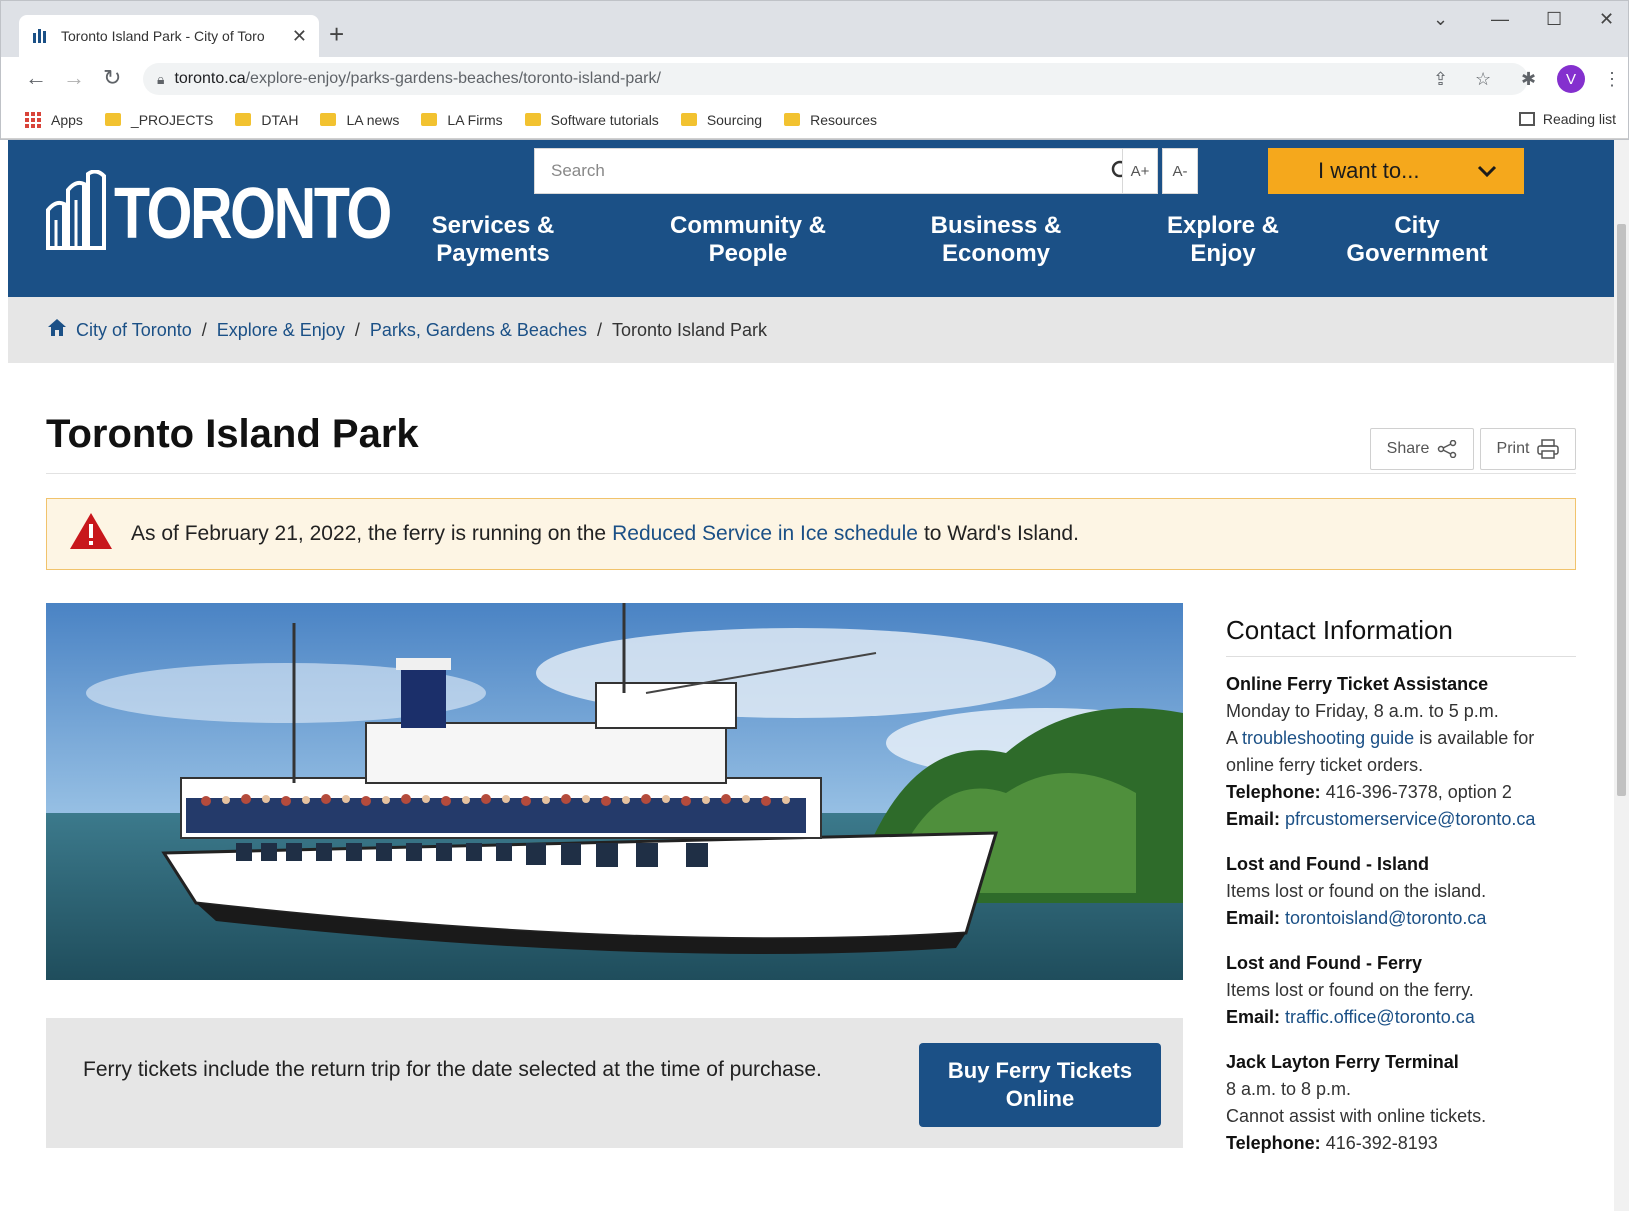 Image resolution: width=1629 pixels, height=1211 pixels. Describe the element at coordinates (1612, 79) in the screenshot. I see `menu-kebab-icon: ⋮` at that location.